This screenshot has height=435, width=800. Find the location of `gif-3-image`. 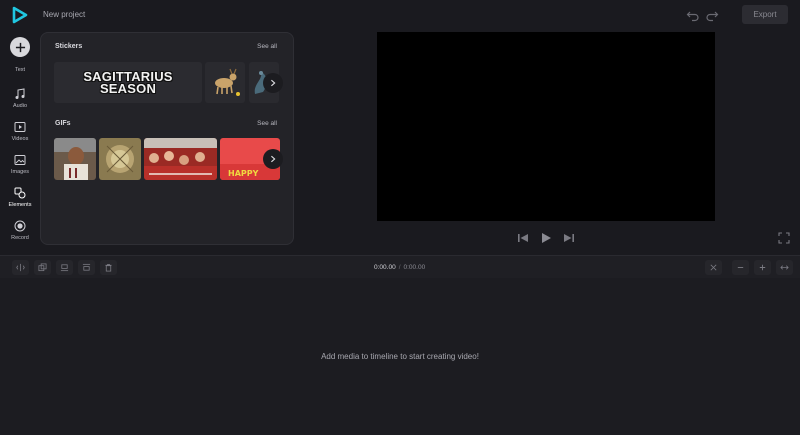

gif-3-image is located at coordinates (180, 159).